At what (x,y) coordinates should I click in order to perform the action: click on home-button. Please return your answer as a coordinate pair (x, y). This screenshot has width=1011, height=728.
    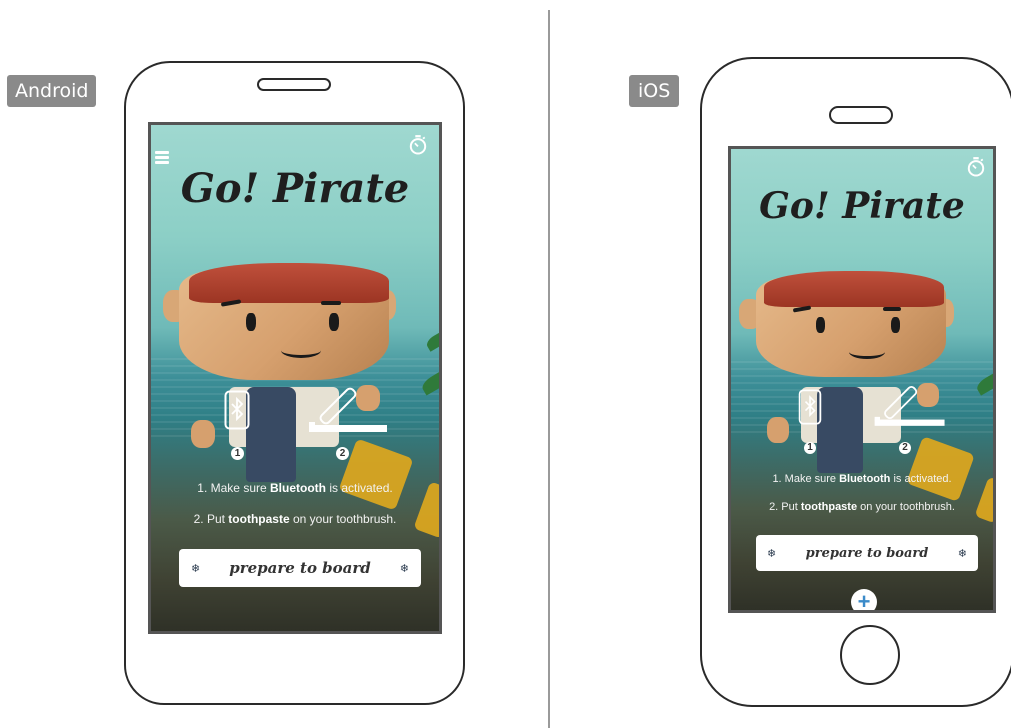
    Looking at the image, I should click on (870, 655).